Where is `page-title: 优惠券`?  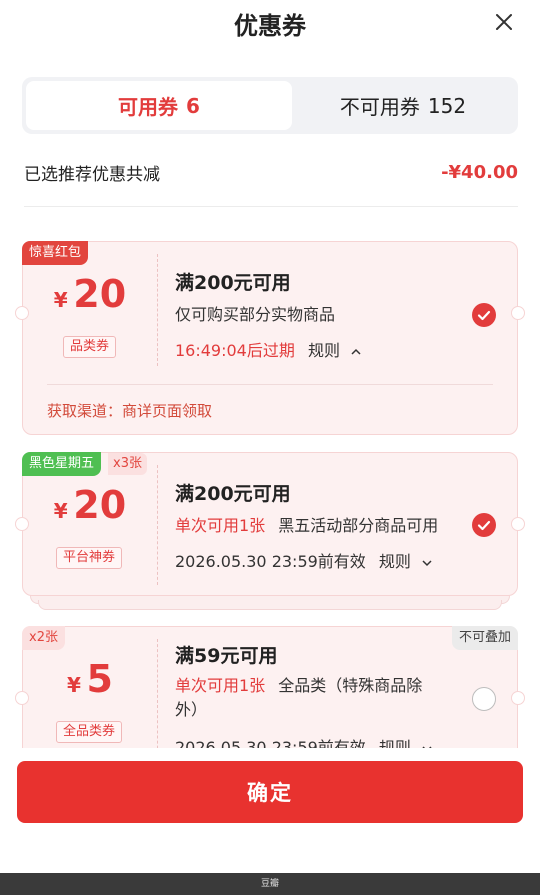 page-title: 优惠券 is located at coordinates (270, 26).